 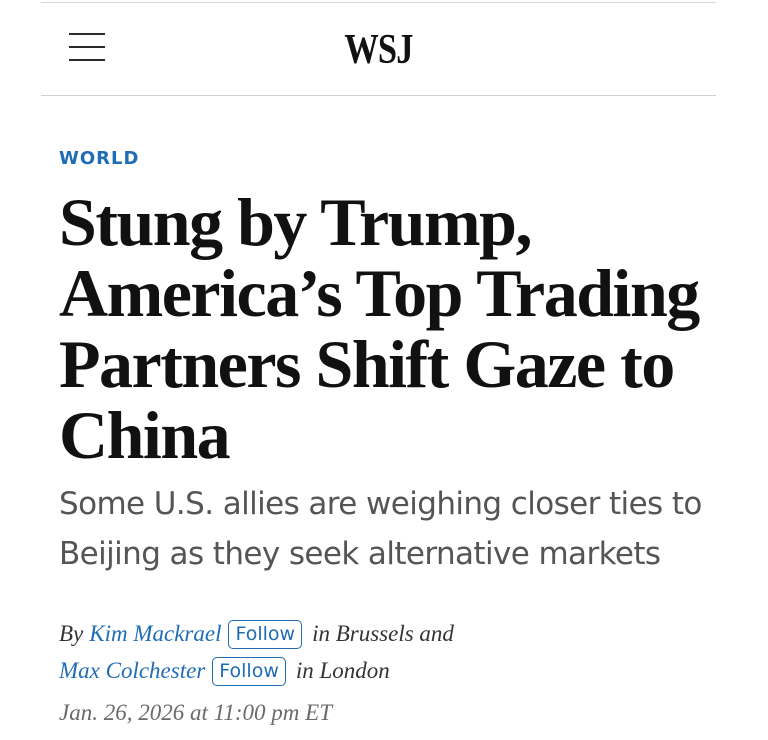 What do you see at coordinates (132, 671) in the screenshot?
I see `author-link-max-colchester: Max Colchester` at bounding box center [132, 671].